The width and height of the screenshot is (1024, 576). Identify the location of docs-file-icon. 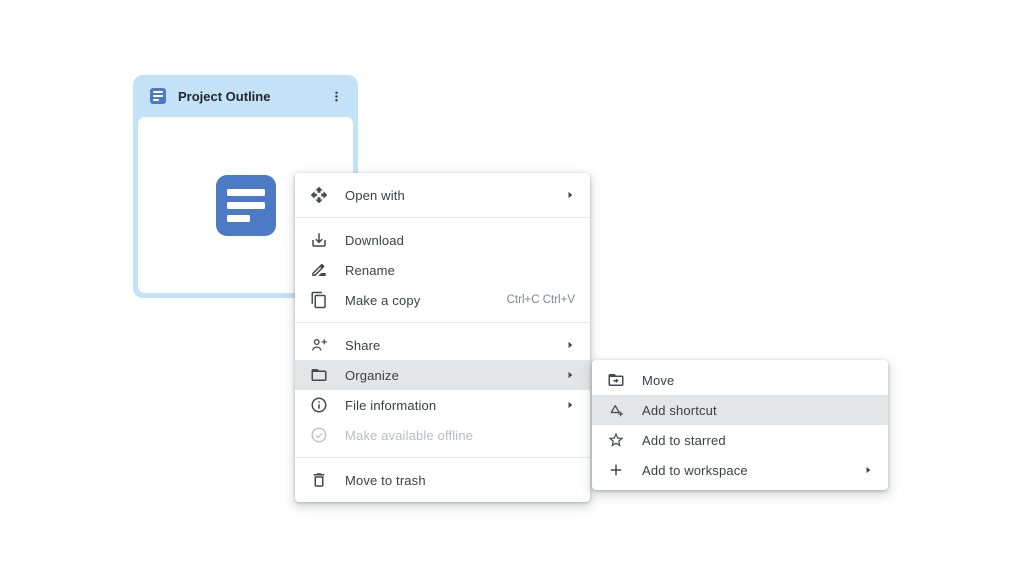
(158, 96).